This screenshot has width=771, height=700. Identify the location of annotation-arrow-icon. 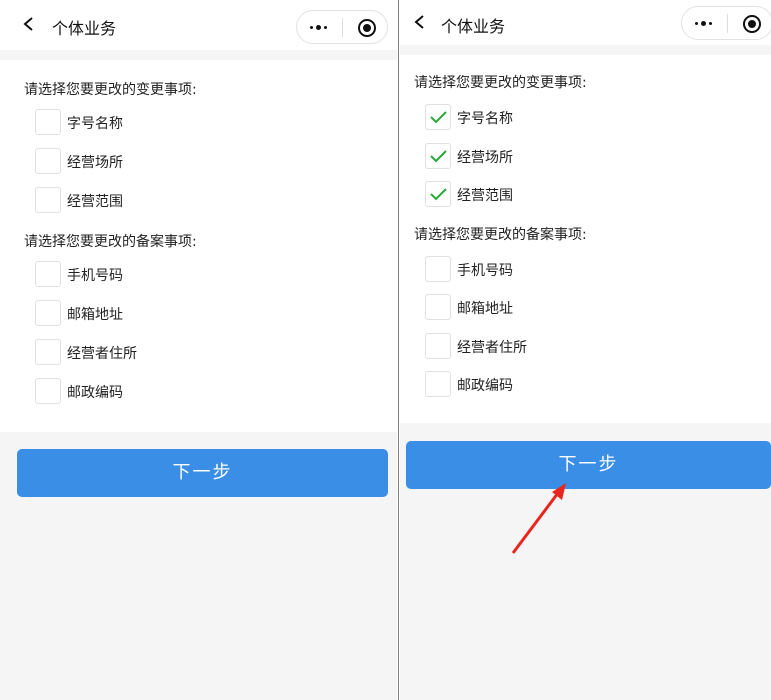
(538, 518).